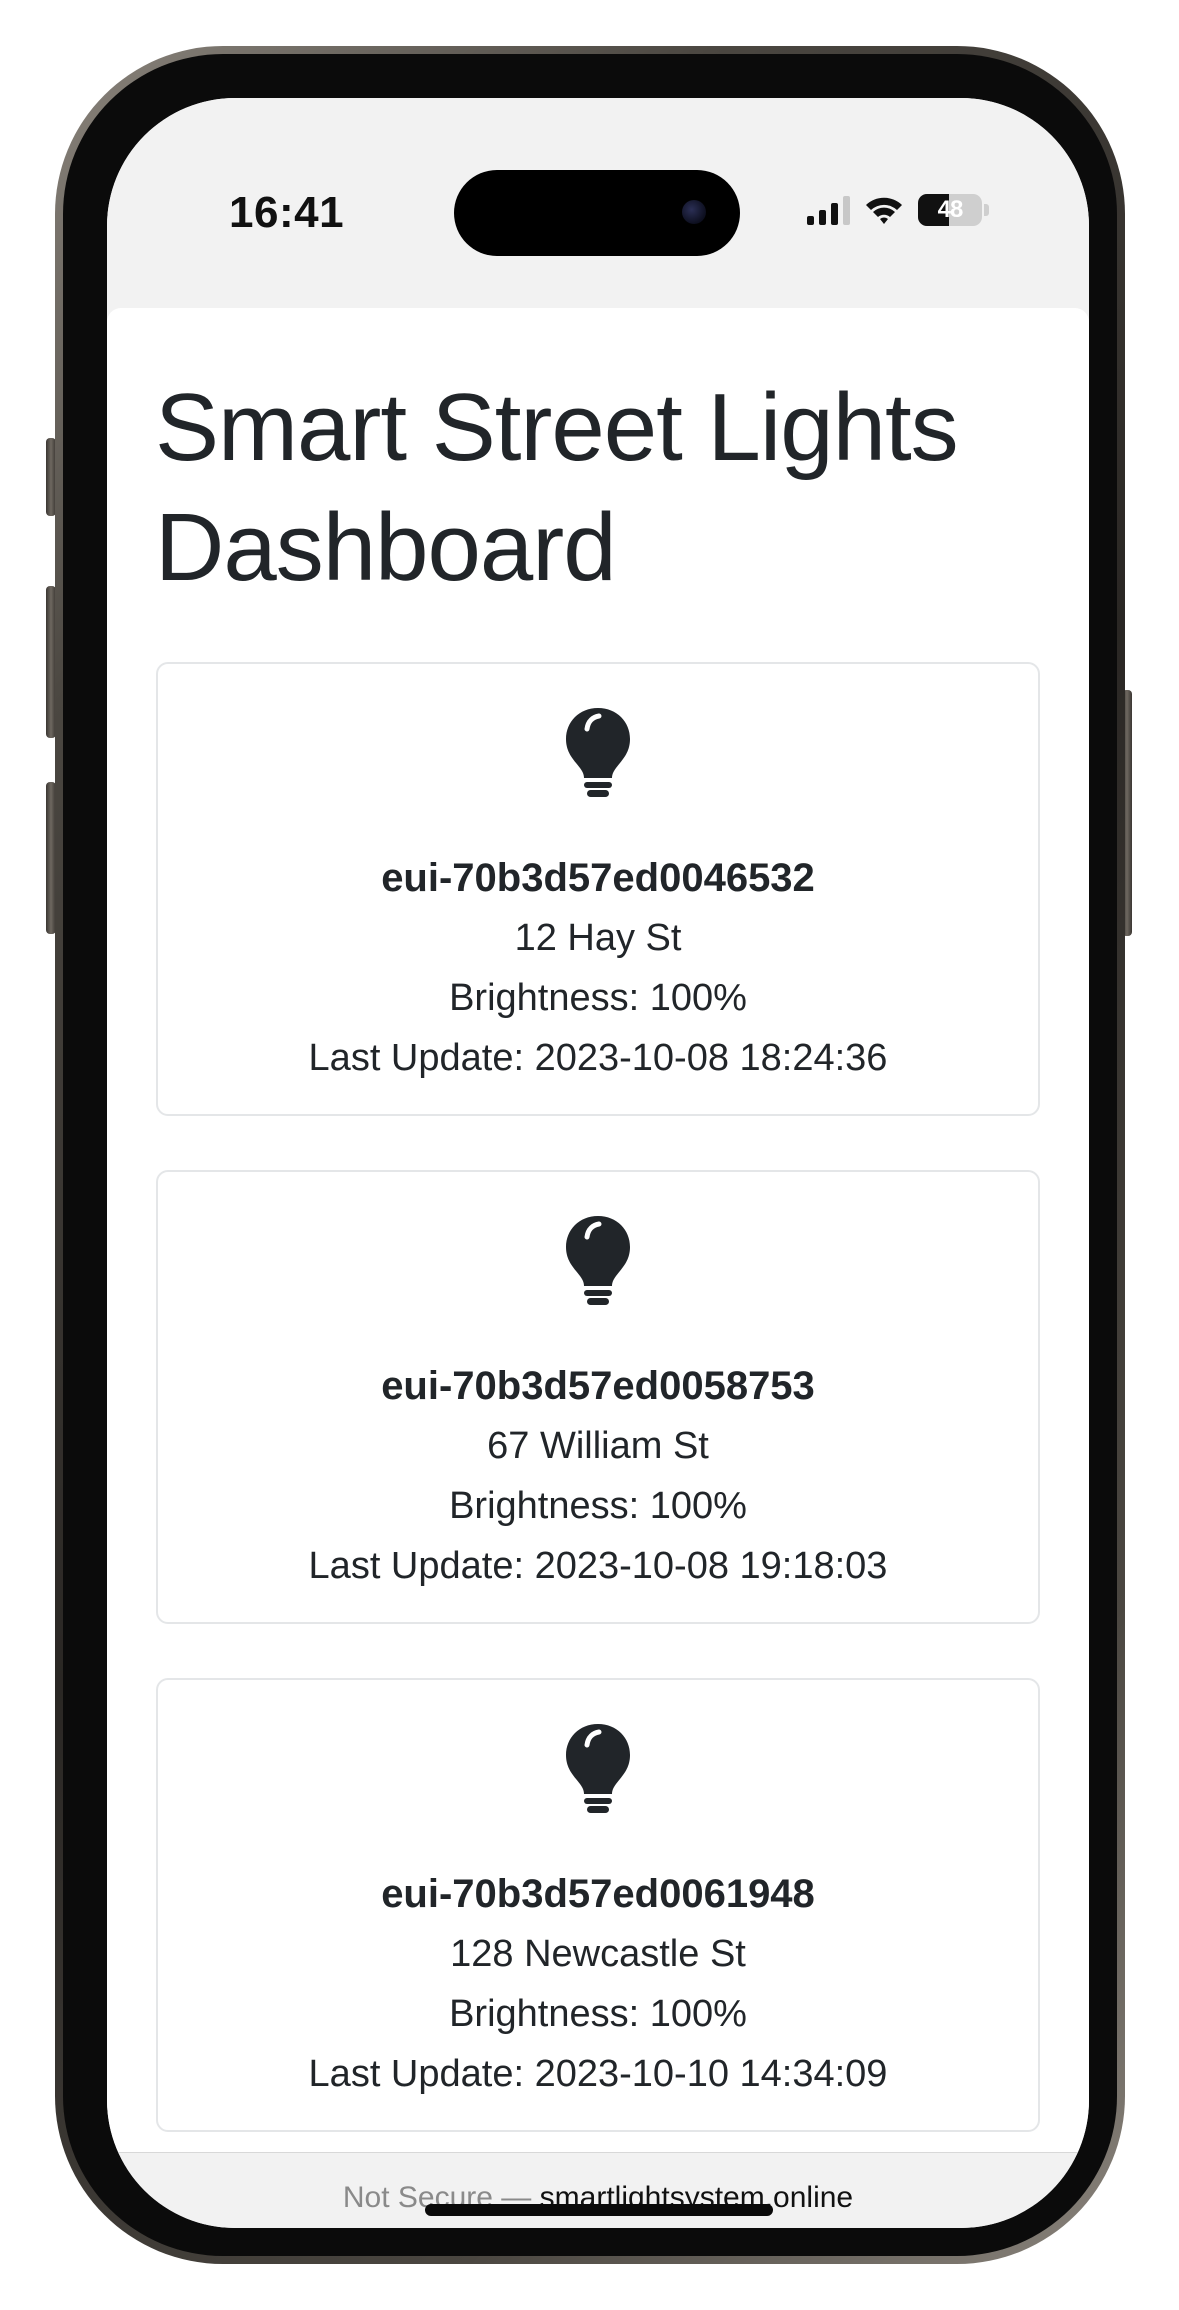 This screenshot has height=2310, width=1179. I want to click on page-title: Smart Street Lights Dashboard, so click(557, 487).